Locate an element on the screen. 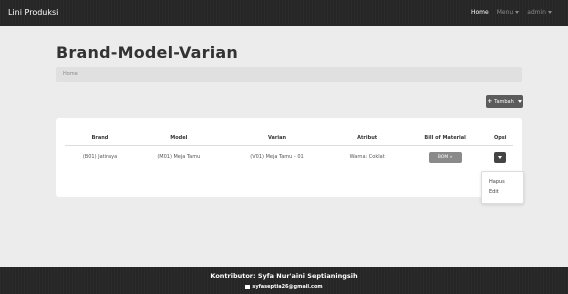  nav-menu: Home Menu admin is located at coordinates (511, 12).